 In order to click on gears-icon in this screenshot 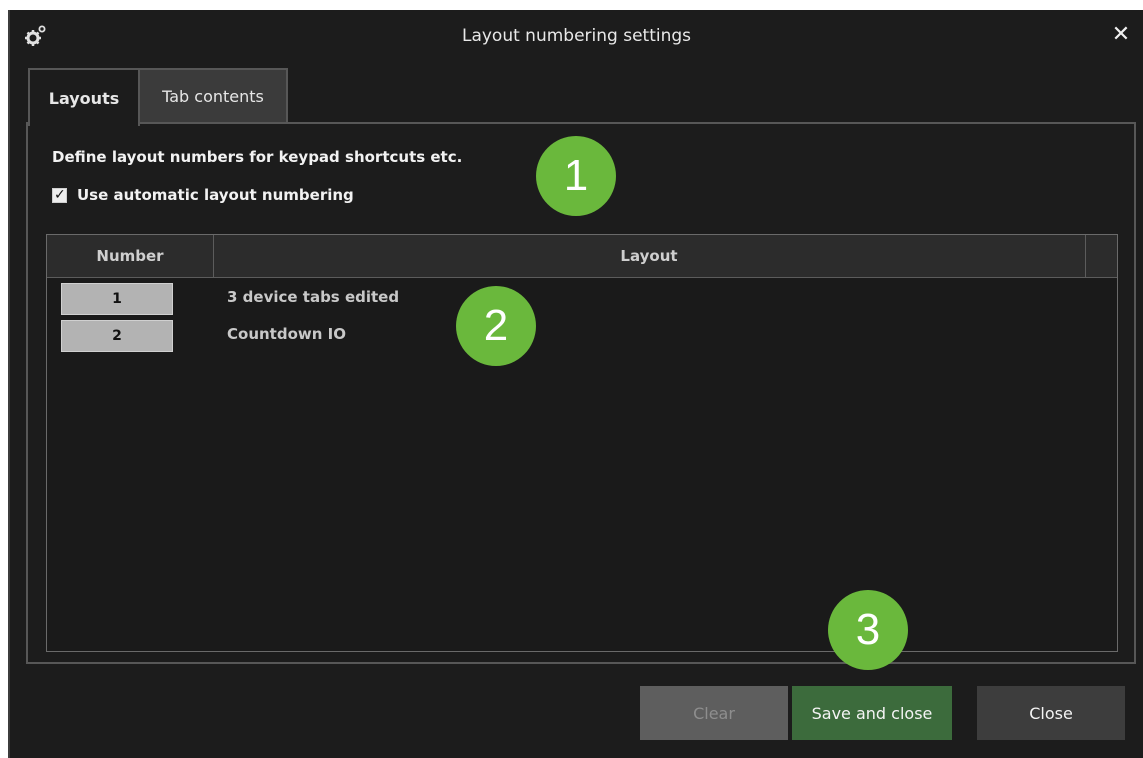, I will do `click(35, 35)`.